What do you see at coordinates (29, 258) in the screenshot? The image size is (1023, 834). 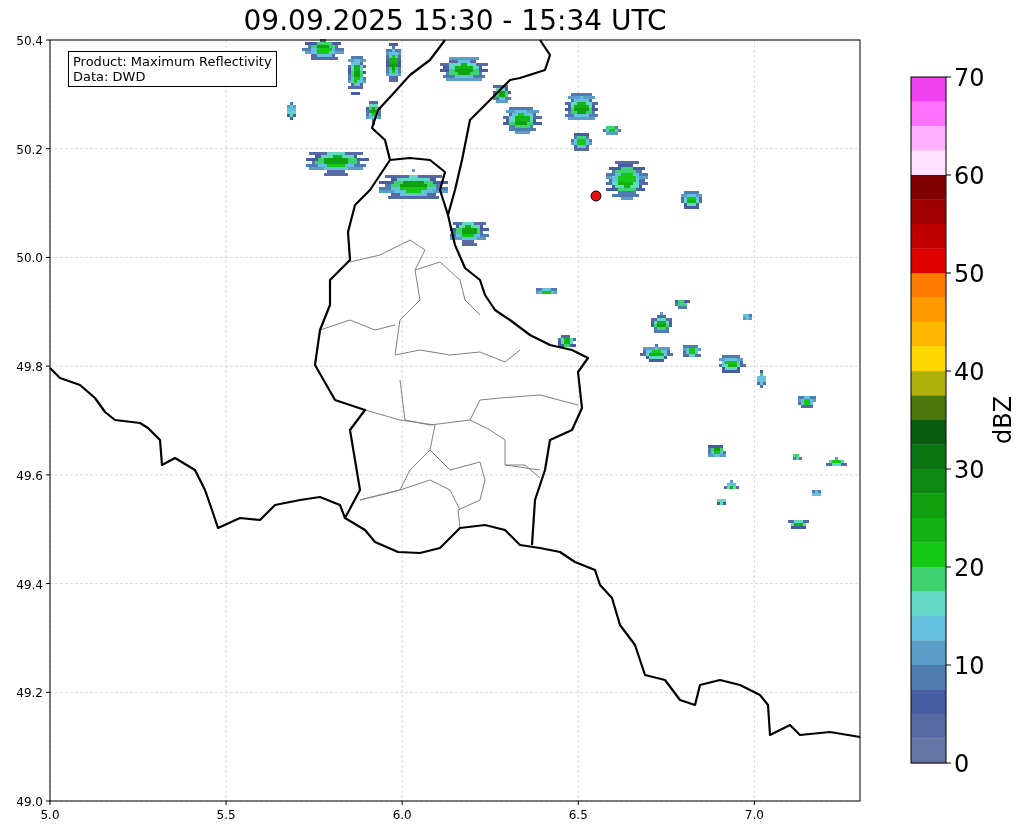 I see `axis-tick-label: 50.0` at bounding box center [29, 258].